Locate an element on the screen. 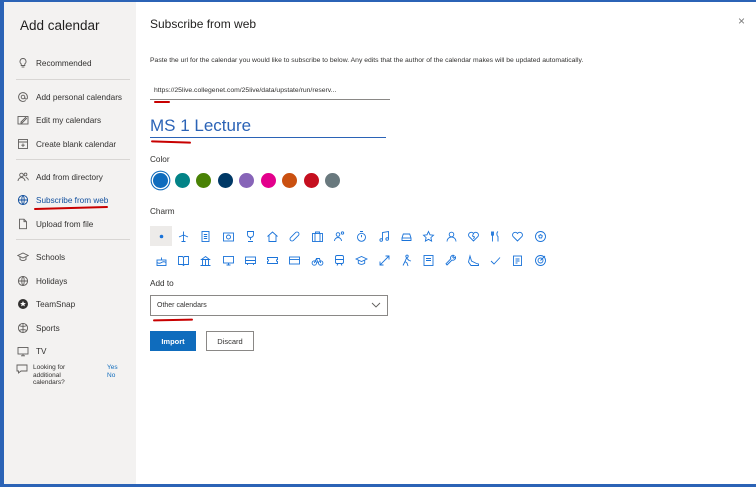 The image size is (756, 487). charm-target-icon is located at coordinates (540, 260).